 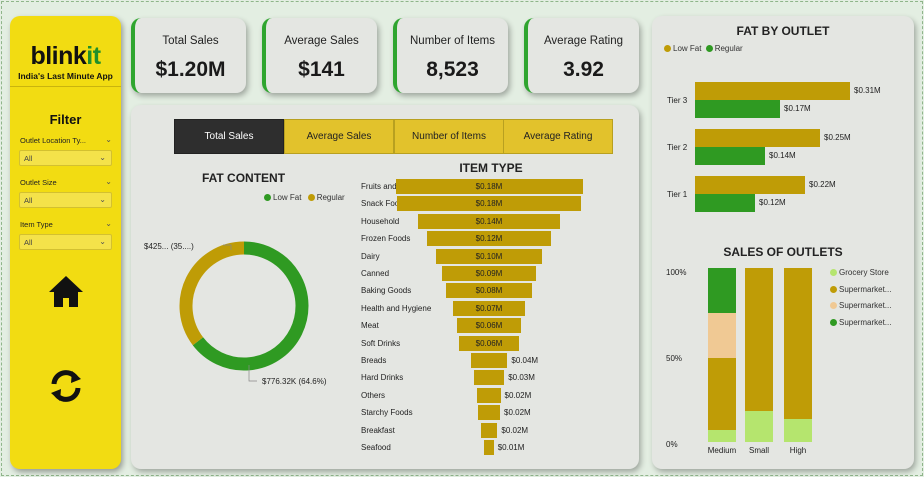 I want to click on fat-by-outlet-legend: Low Fat Regular, so click(x=703, y=48).